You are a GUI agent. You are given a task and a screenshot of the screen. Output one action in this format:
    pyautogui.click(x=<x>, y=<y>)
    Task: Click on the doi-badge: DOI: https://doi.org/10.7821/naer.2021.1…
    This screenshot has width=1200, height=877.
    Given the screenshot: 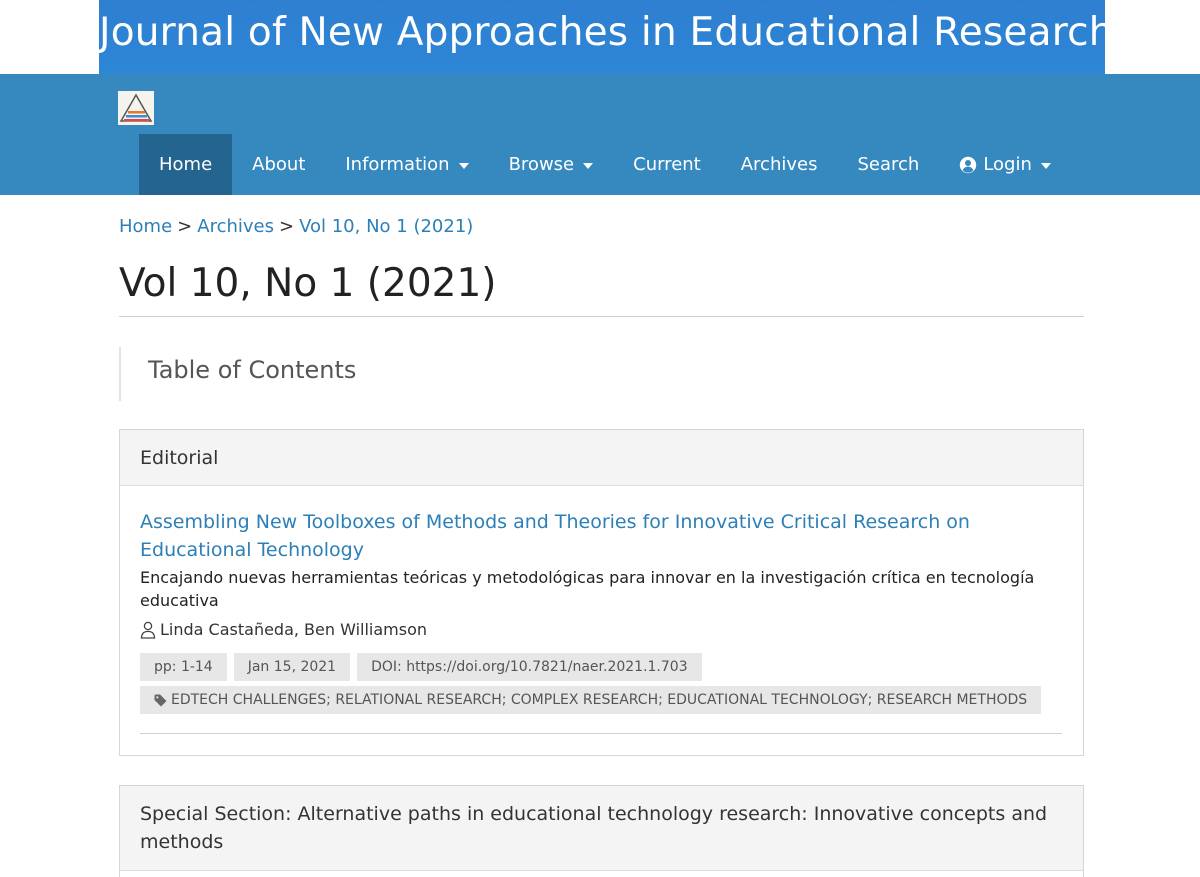 What is the action you would take?
    pyautogui.click(x=529, y=667)
    